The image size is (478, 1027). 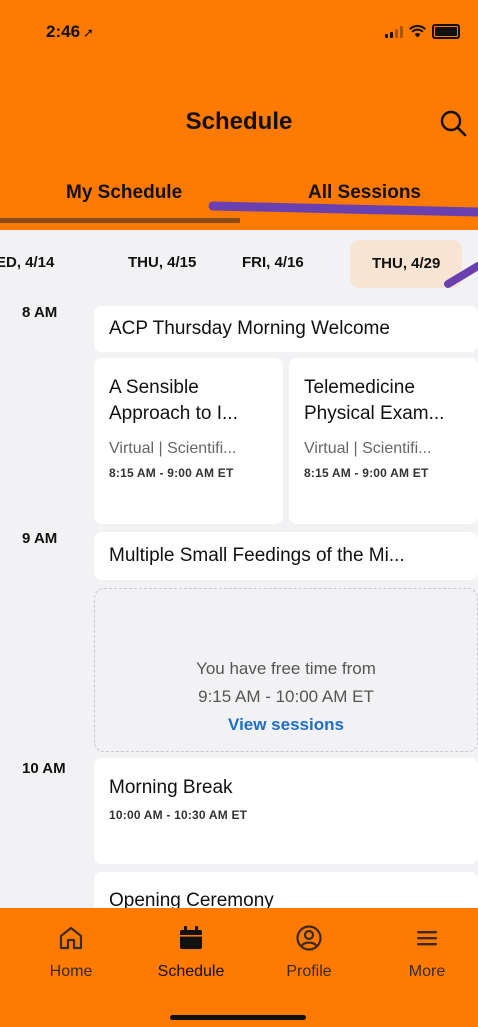 What do you see at coordinates (191, 952) in the screenshot?
I see `nav-schedule: Schedule` at bounding box center [191, 952].